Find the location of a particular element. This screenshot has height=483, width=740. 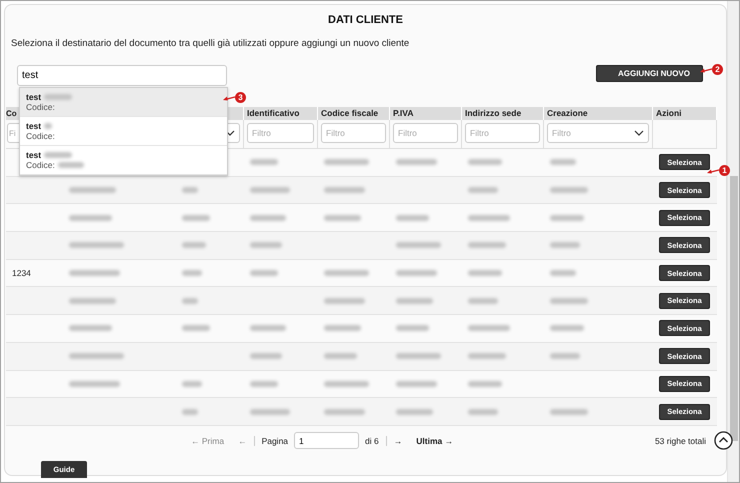

column-header: Co is located at coordinates (11, 113).